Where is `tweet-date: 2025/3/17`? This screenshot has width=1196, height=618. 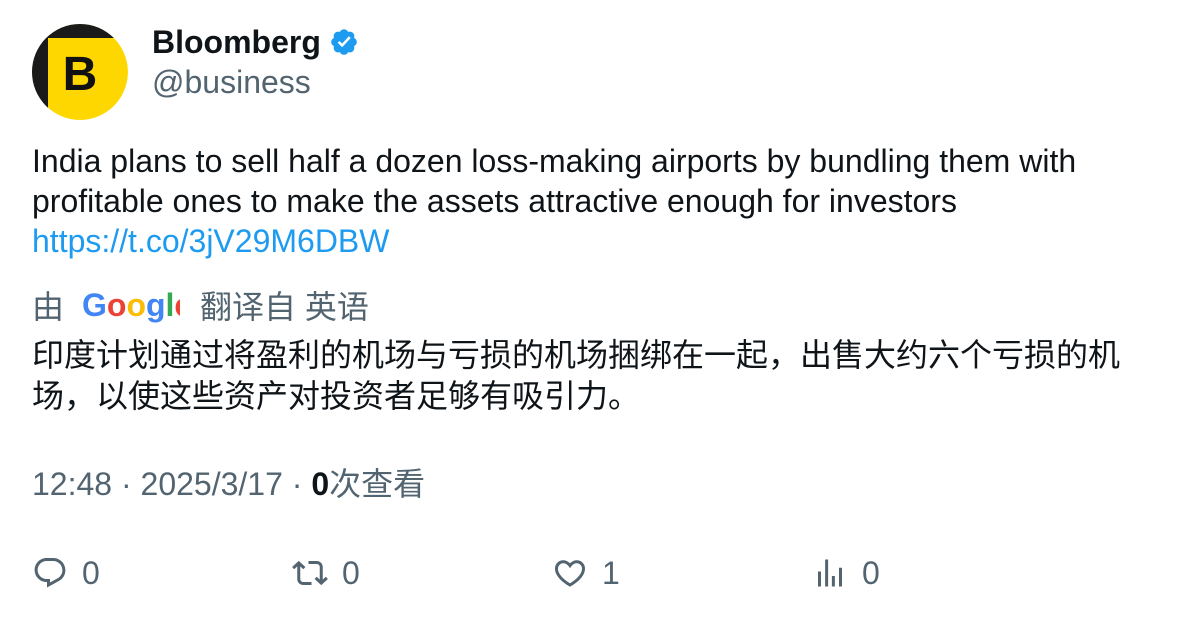
tweet-date: 2025/3/17 is located at coordinates (212, 484).